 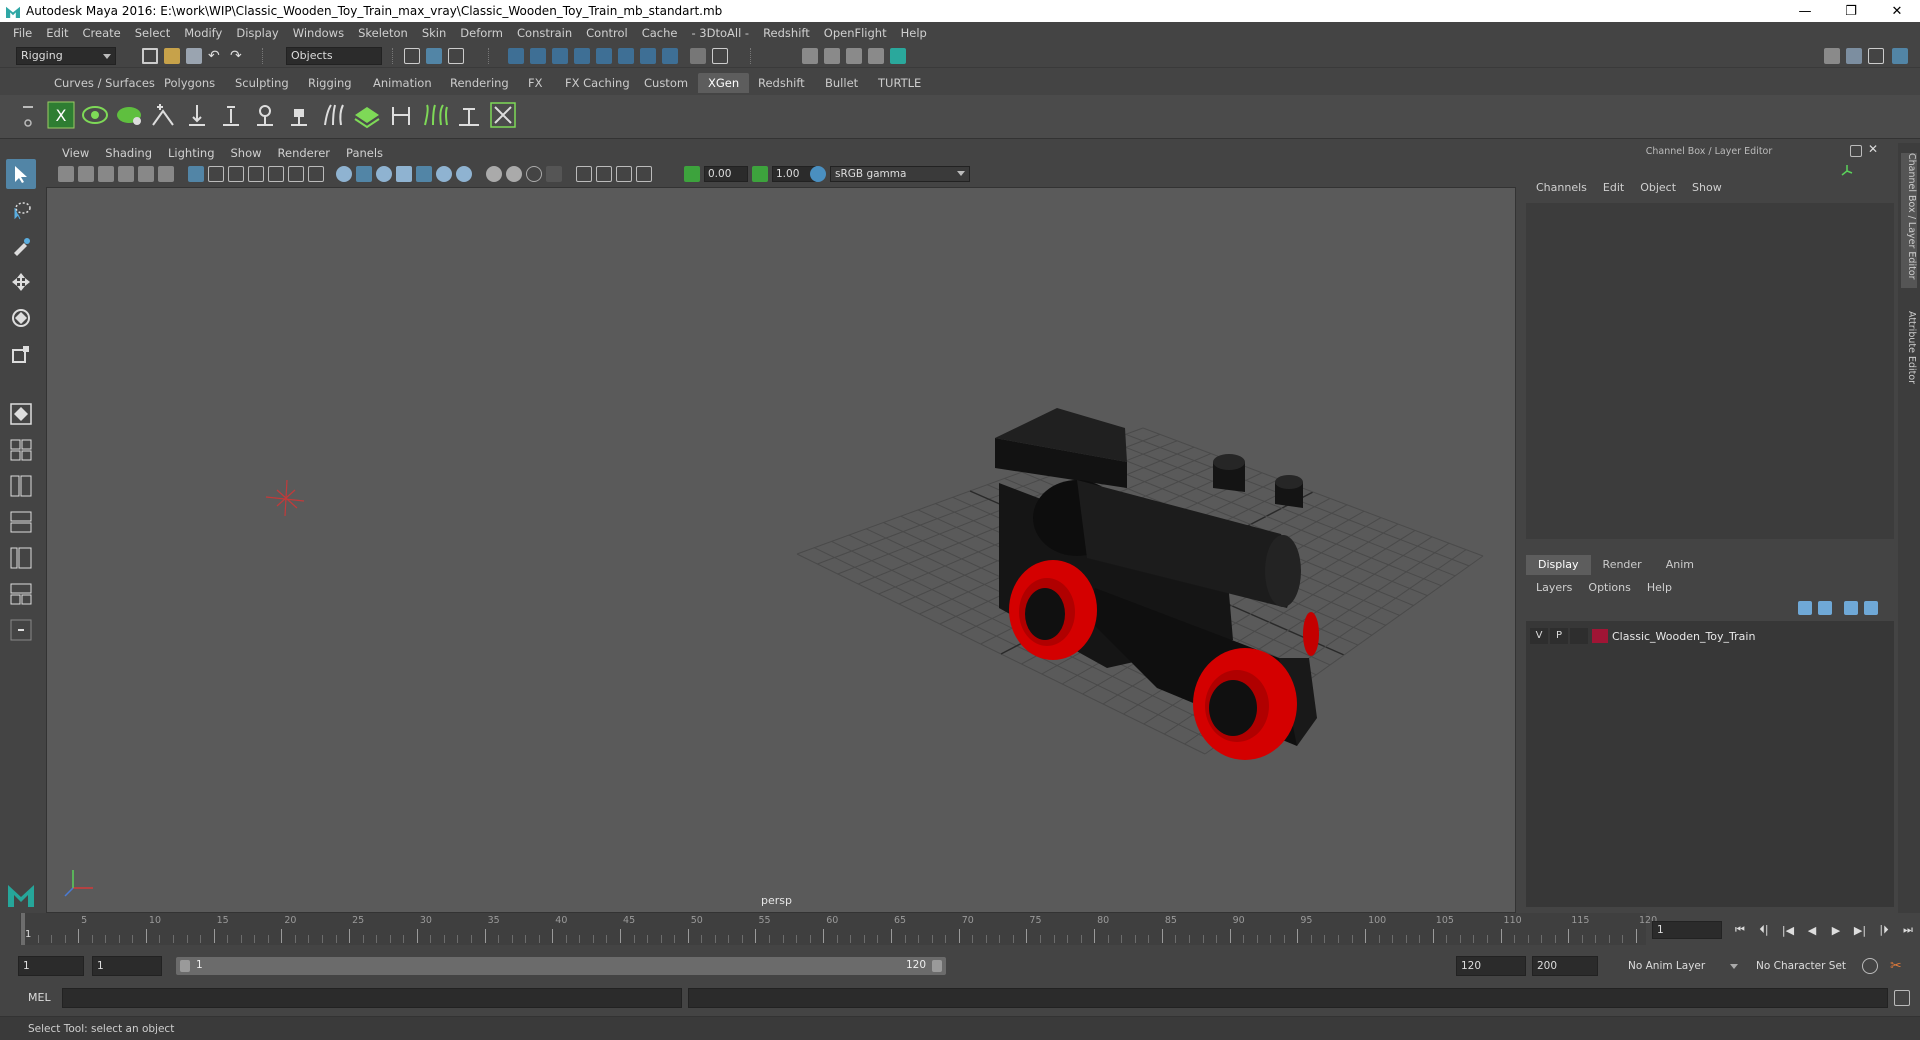 What do you see at coordinates (21, 486) in the screenshot?
I see `persp-outliner-layout-icon` at bounding box center [21, 486].